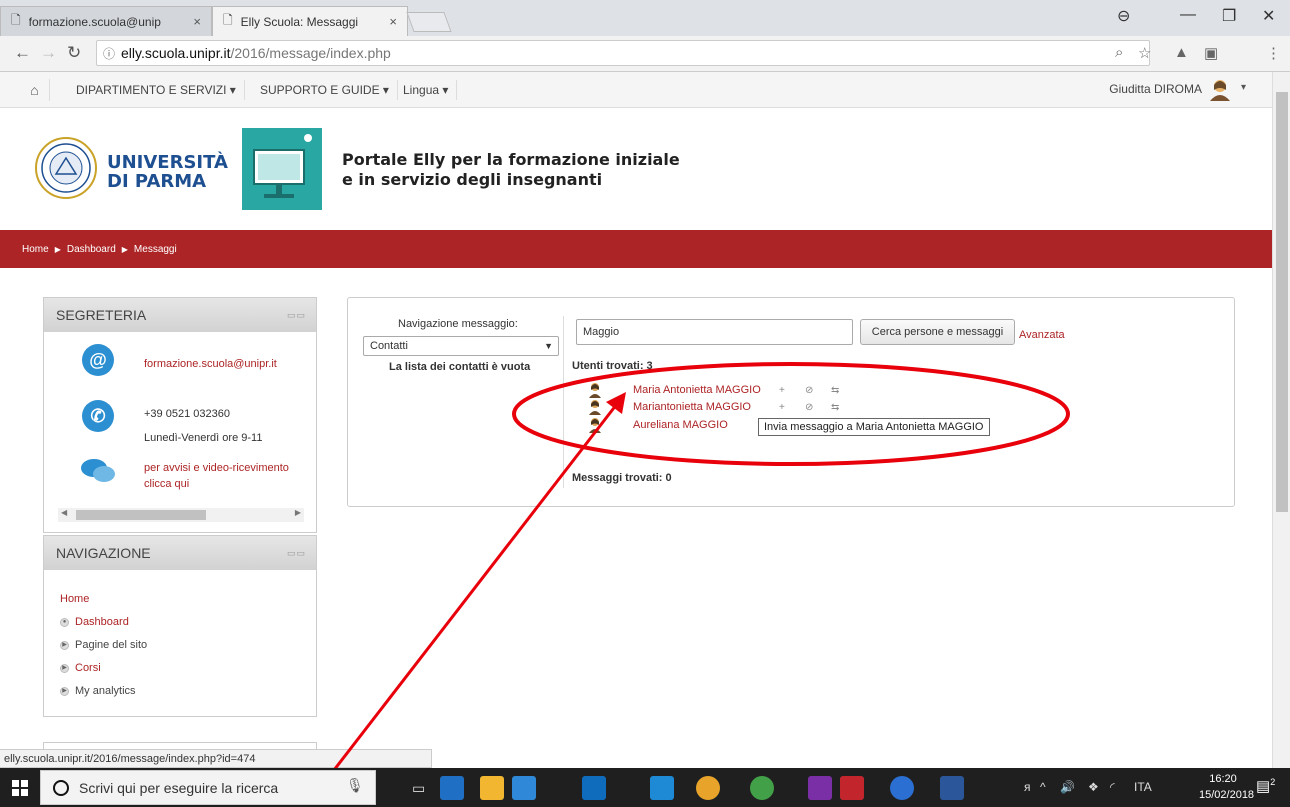 The height and width of the screenshot is (807, 1290). Describe the element at coordinates (1093, 787) in the screenshot. I see `dropbox-icon: ❖` at that location.